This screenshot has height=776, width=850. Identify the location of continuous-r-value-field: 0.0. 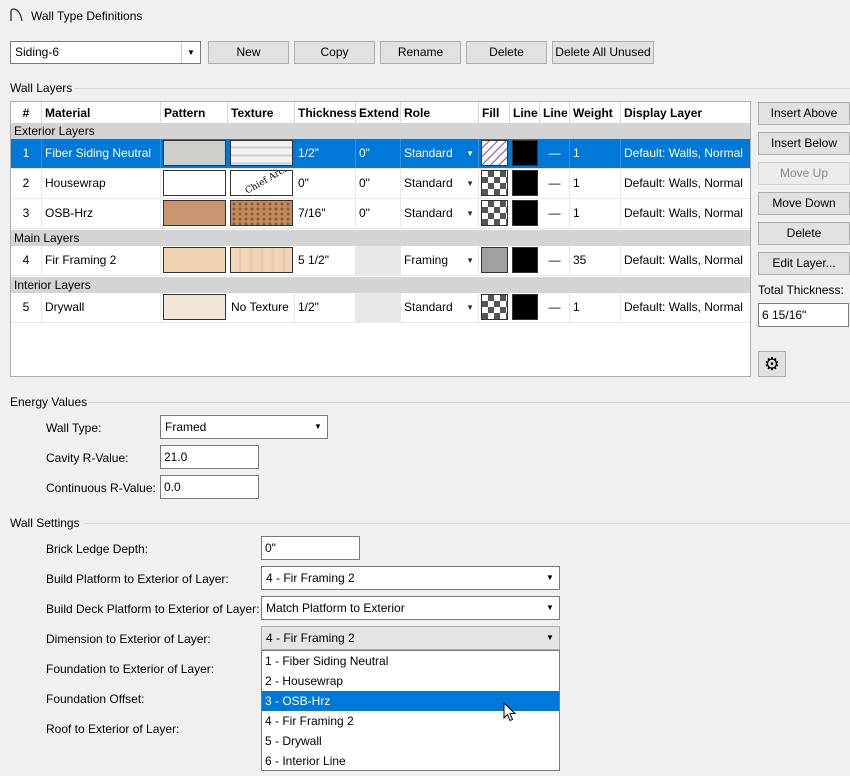
(209, 487).